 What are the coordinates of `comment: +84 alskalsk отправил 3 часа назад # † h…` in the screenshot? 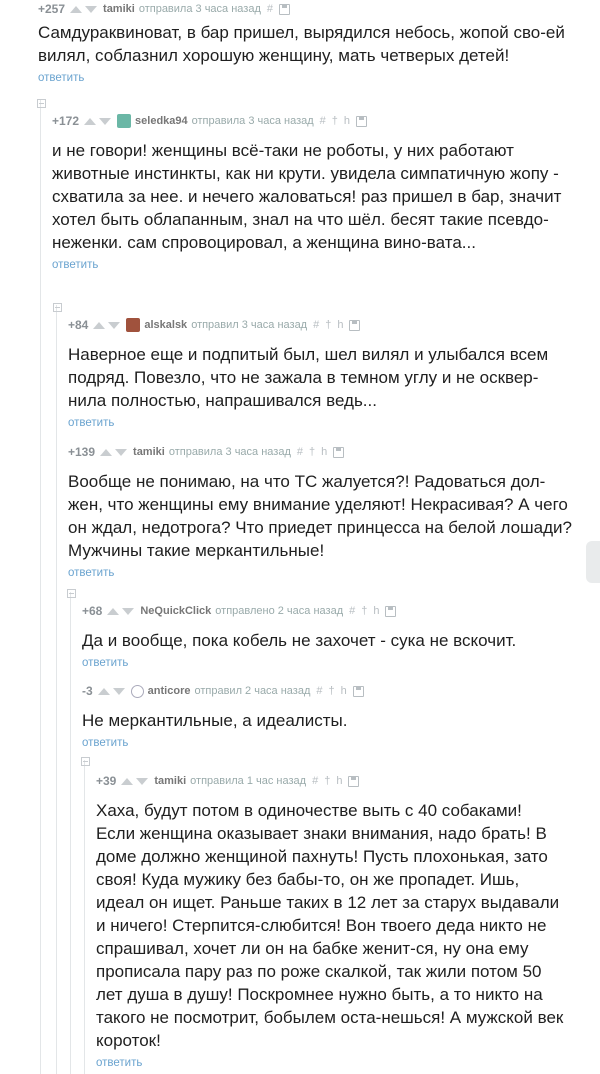 It's located at (320, 373).